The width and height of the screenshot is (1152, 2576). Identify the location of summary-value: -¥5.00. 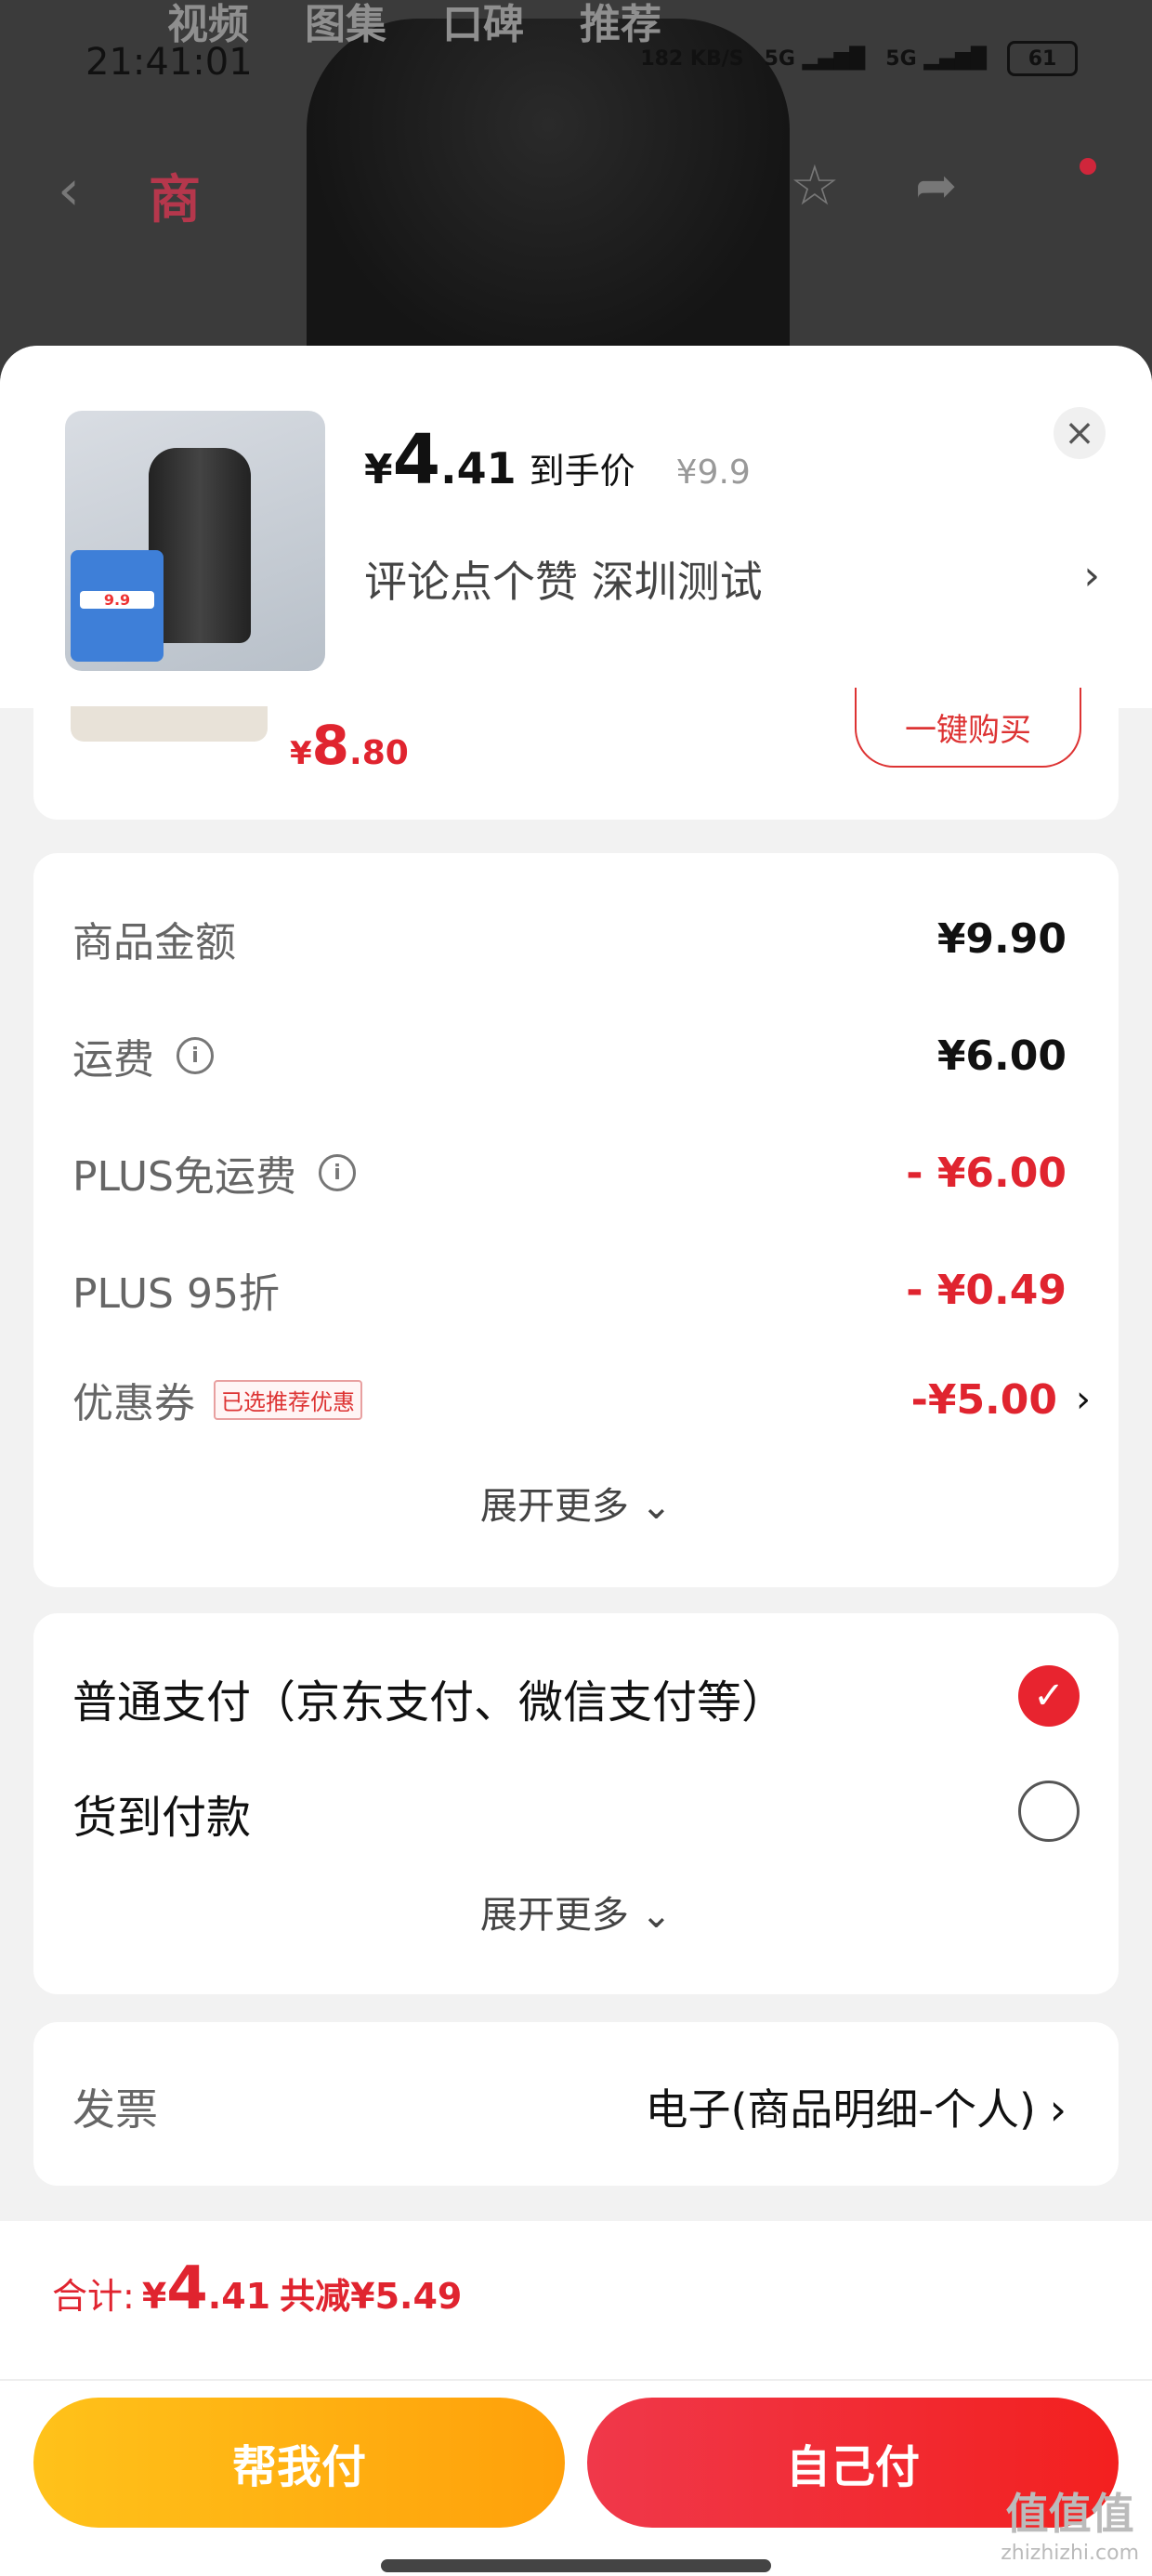
(983, 1399).